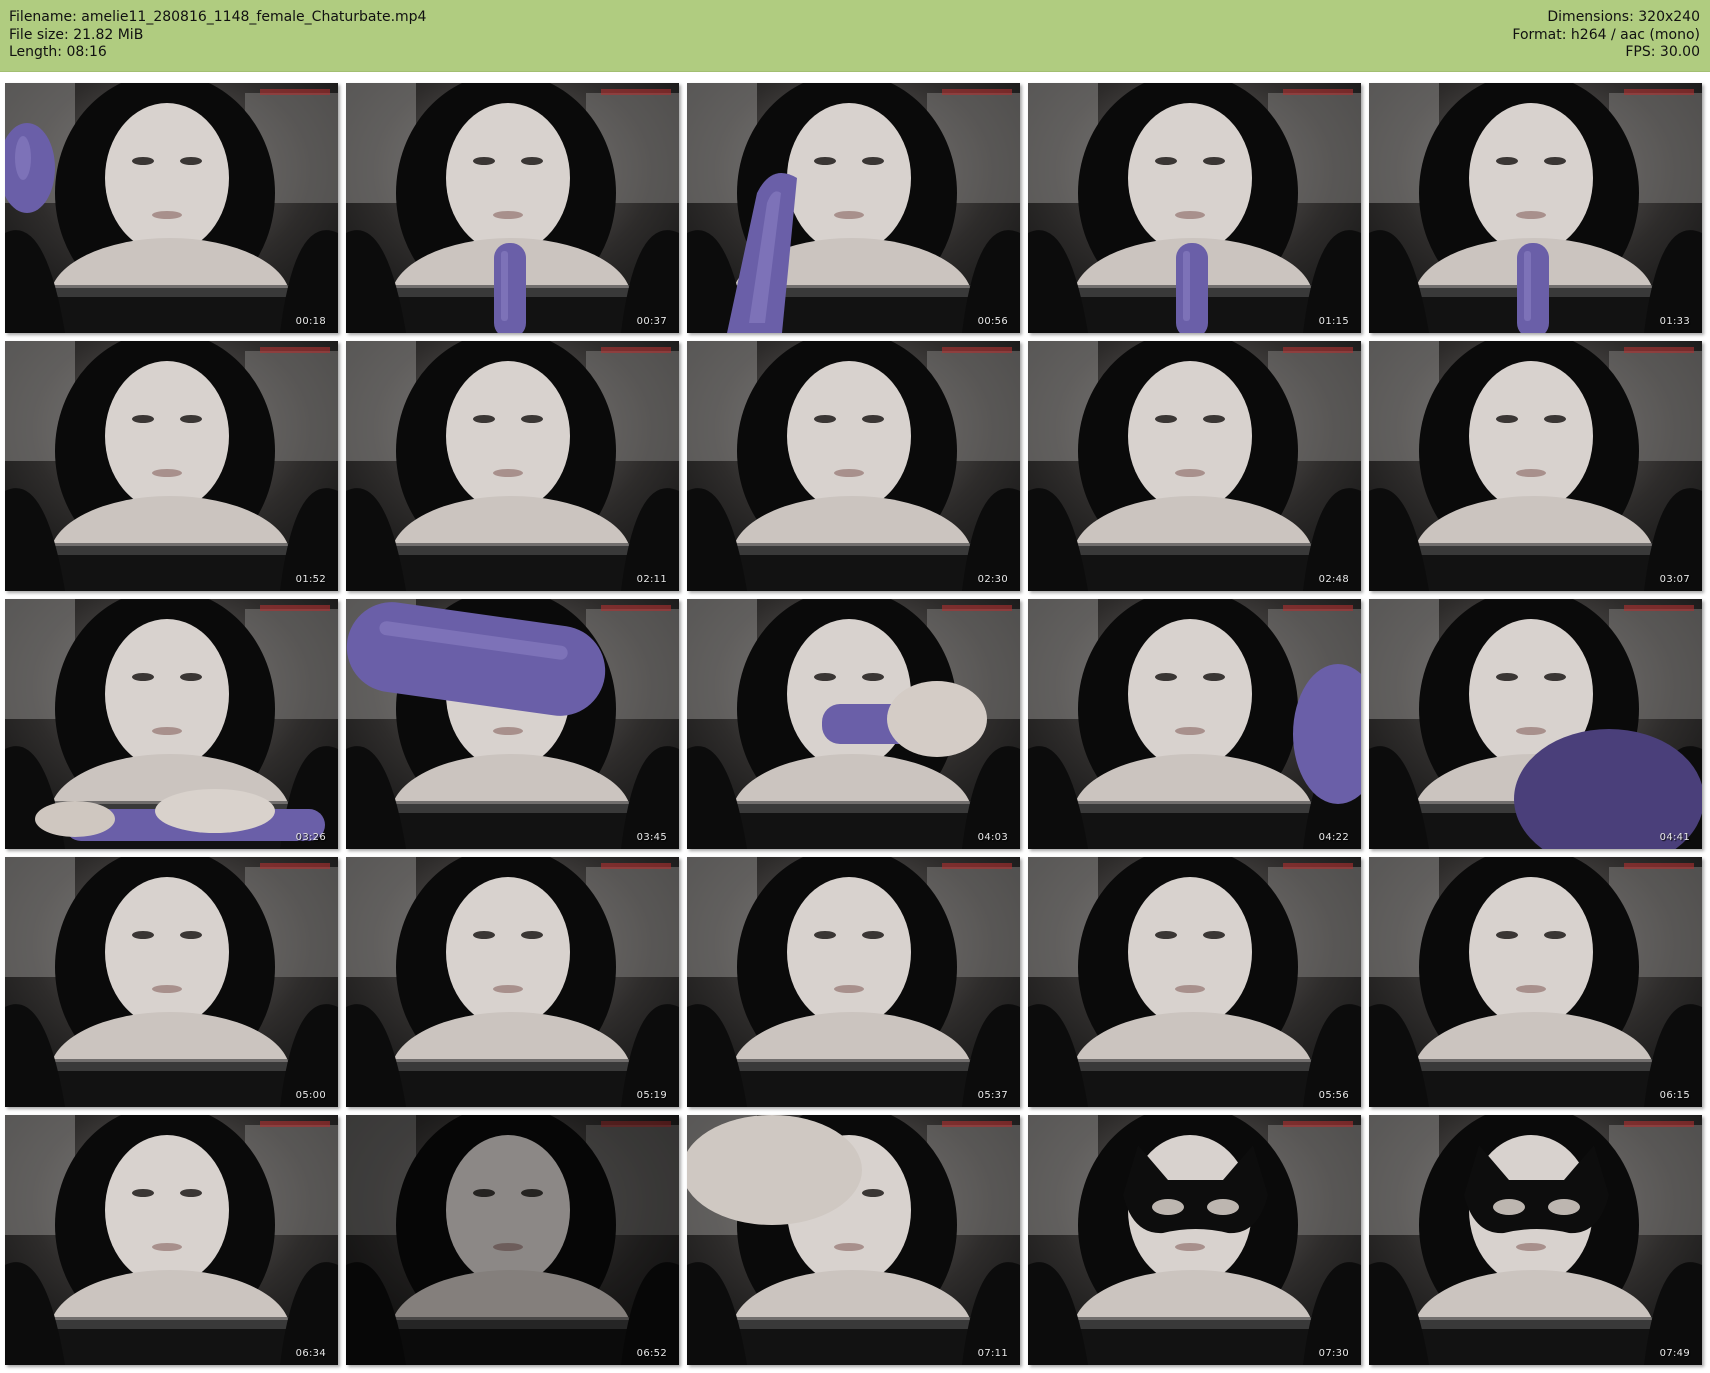 Image resolution: width=1710 pixels, height=1373 pixels. I want to click on video-thumbnail: 00:18, so click(171, 208).